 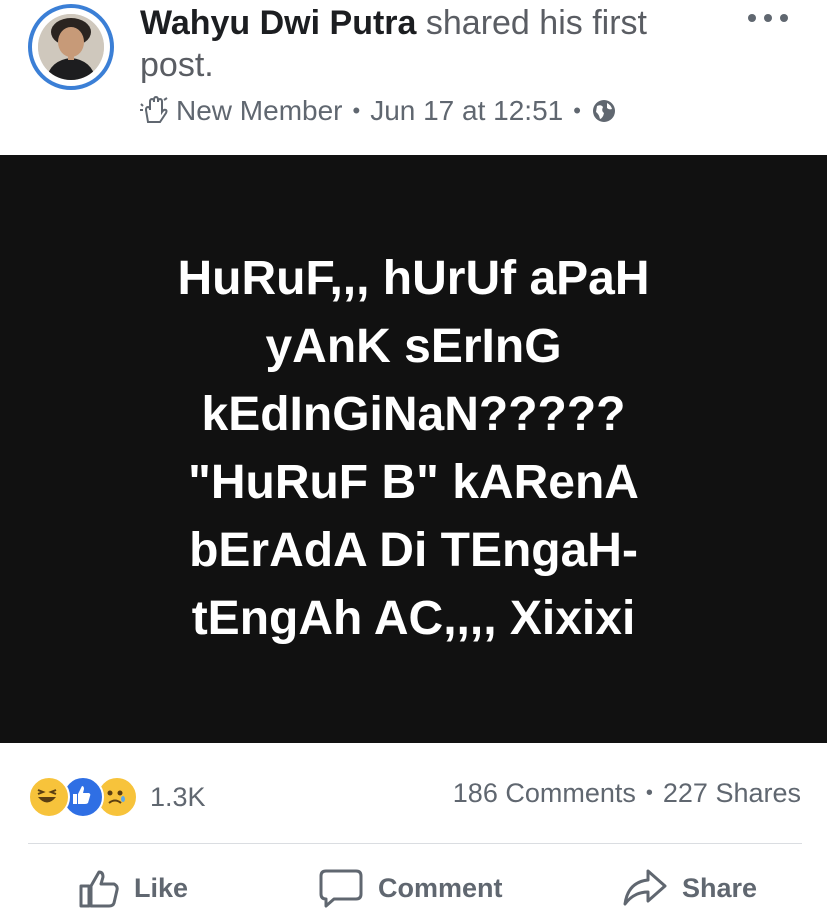 I want to click on engagement-counts: 186 Comments • 227 Shares, so click(x=627, y=793).